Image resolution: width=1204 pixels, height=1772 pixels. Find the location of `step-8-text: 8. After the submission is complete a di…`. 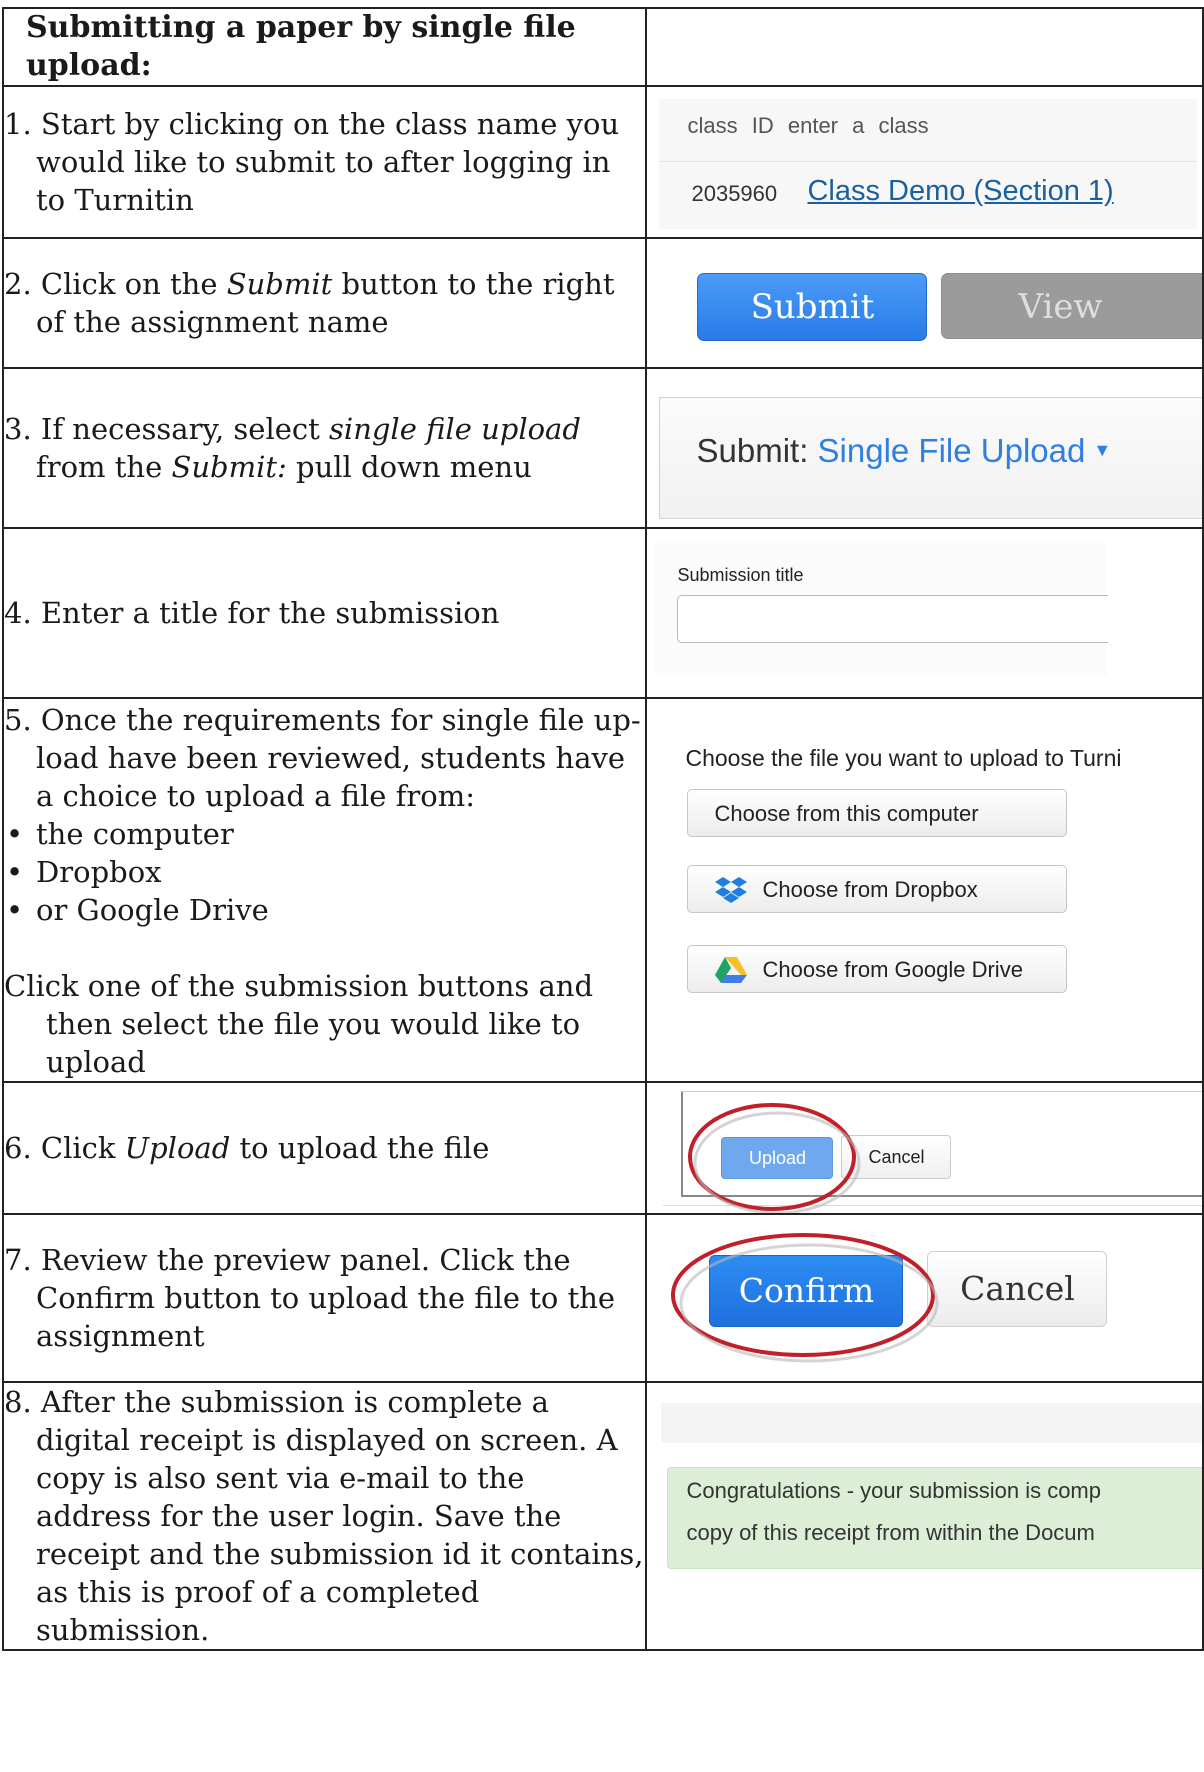

step-8-text: 8. After the submission is complete a di… is located at coordinates (324, 1516).